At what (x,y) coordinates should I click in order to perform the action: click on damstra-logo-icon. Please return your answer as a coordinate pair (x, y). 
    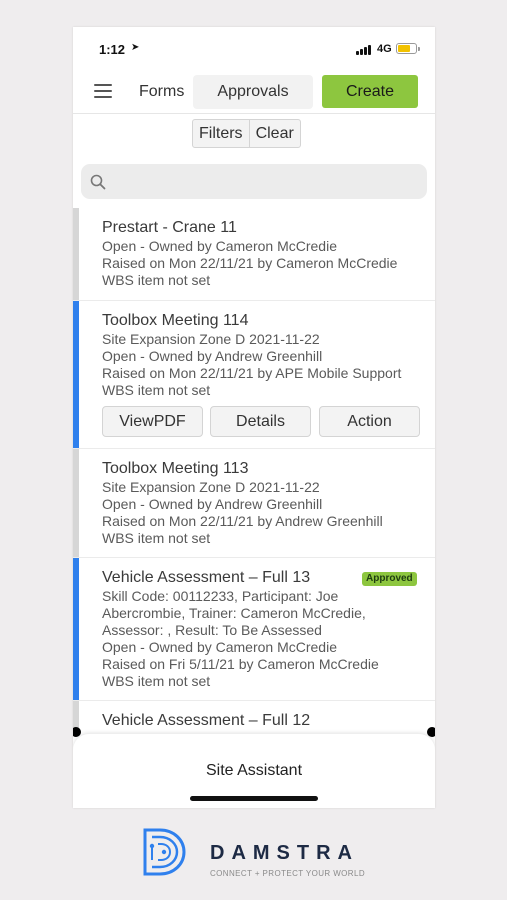
    Looking at the image, I should click on (164, 852).